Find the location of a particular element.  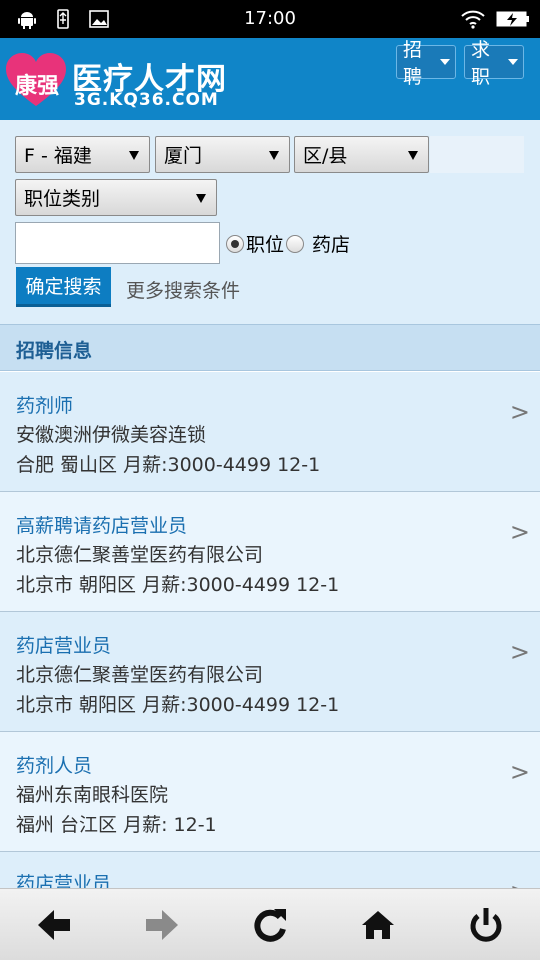

job-title: 高薪聘请药店营业员 is located at coordinates (101, 524).